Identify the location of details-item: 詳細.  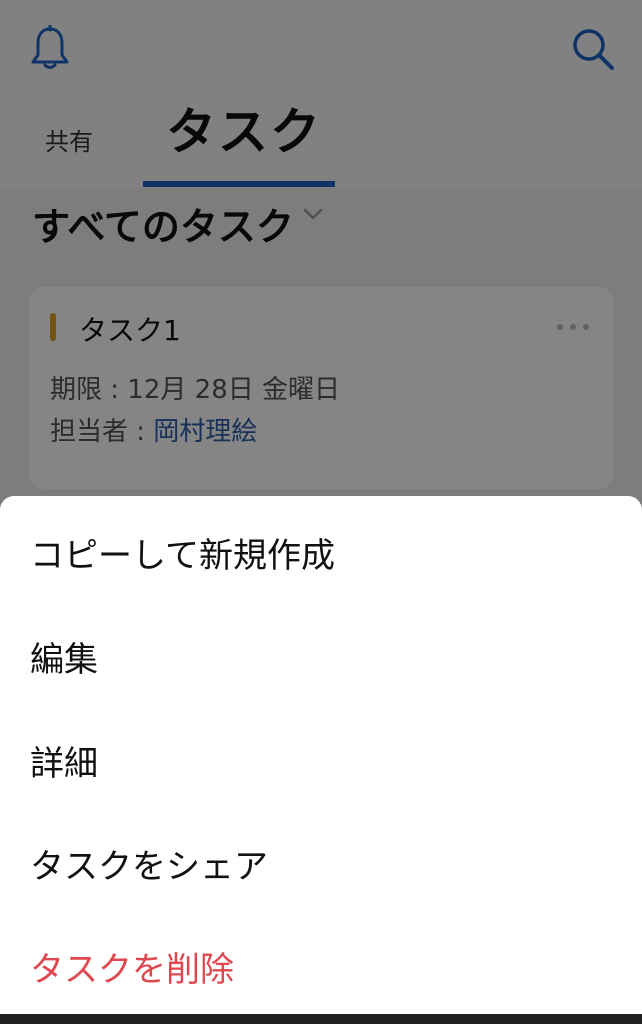
(64, 760).